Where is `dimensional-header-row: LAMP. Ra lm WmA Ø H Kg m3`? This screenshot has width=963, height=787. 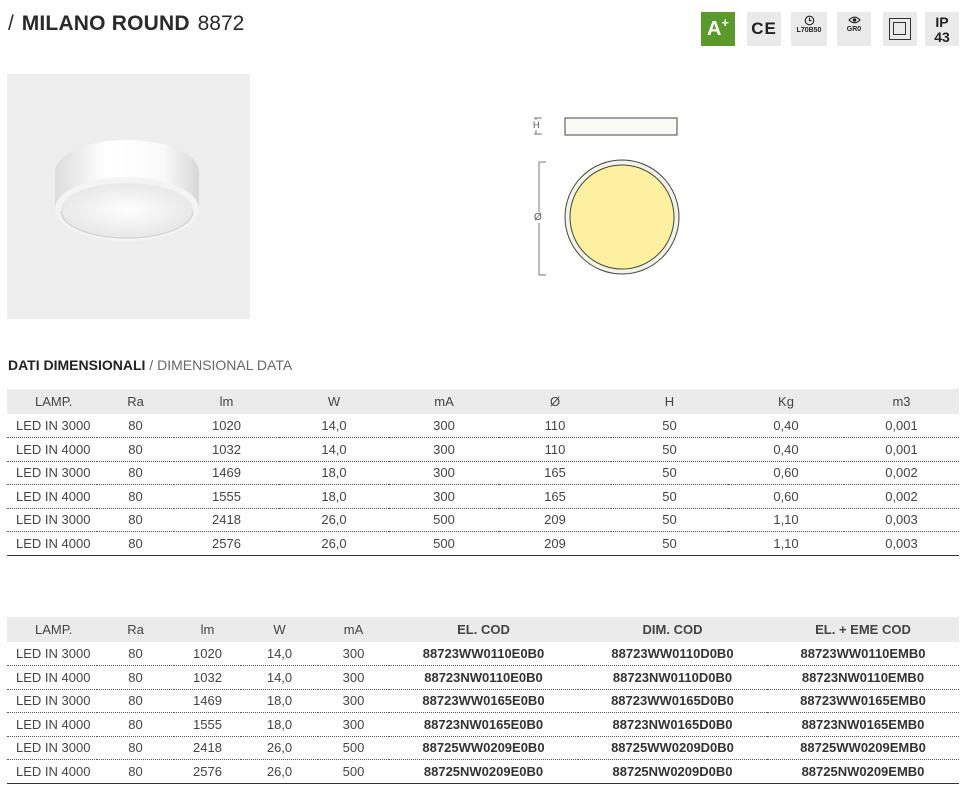 dimensional-header-row: LAMP. Ra lm WmA Ø H Kg m3 is located at coordinates (483, 401).